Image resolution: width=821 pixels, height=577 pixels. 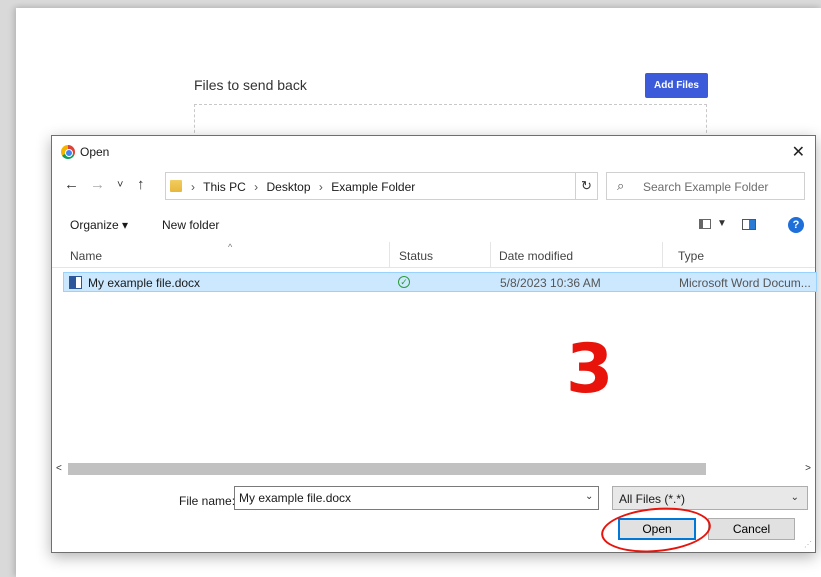 What do you see at coordinates (433, 152) in the screenshot?
I see `dialog-titlebar: Open ✕` at bounding box center [433, 152].